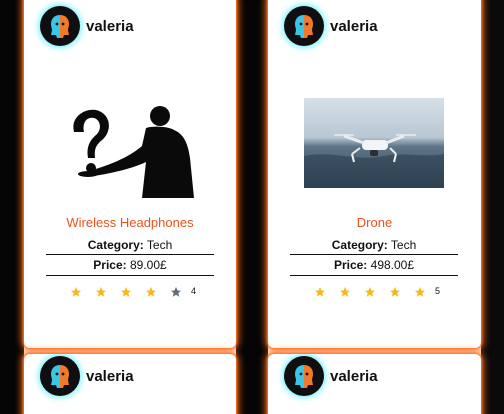 This screenshot has width=504, height=414. What do you see at coordinates (148, 265) in the screenshot?
I see `price-value: 89.00£` at bounding box center [148, 265].